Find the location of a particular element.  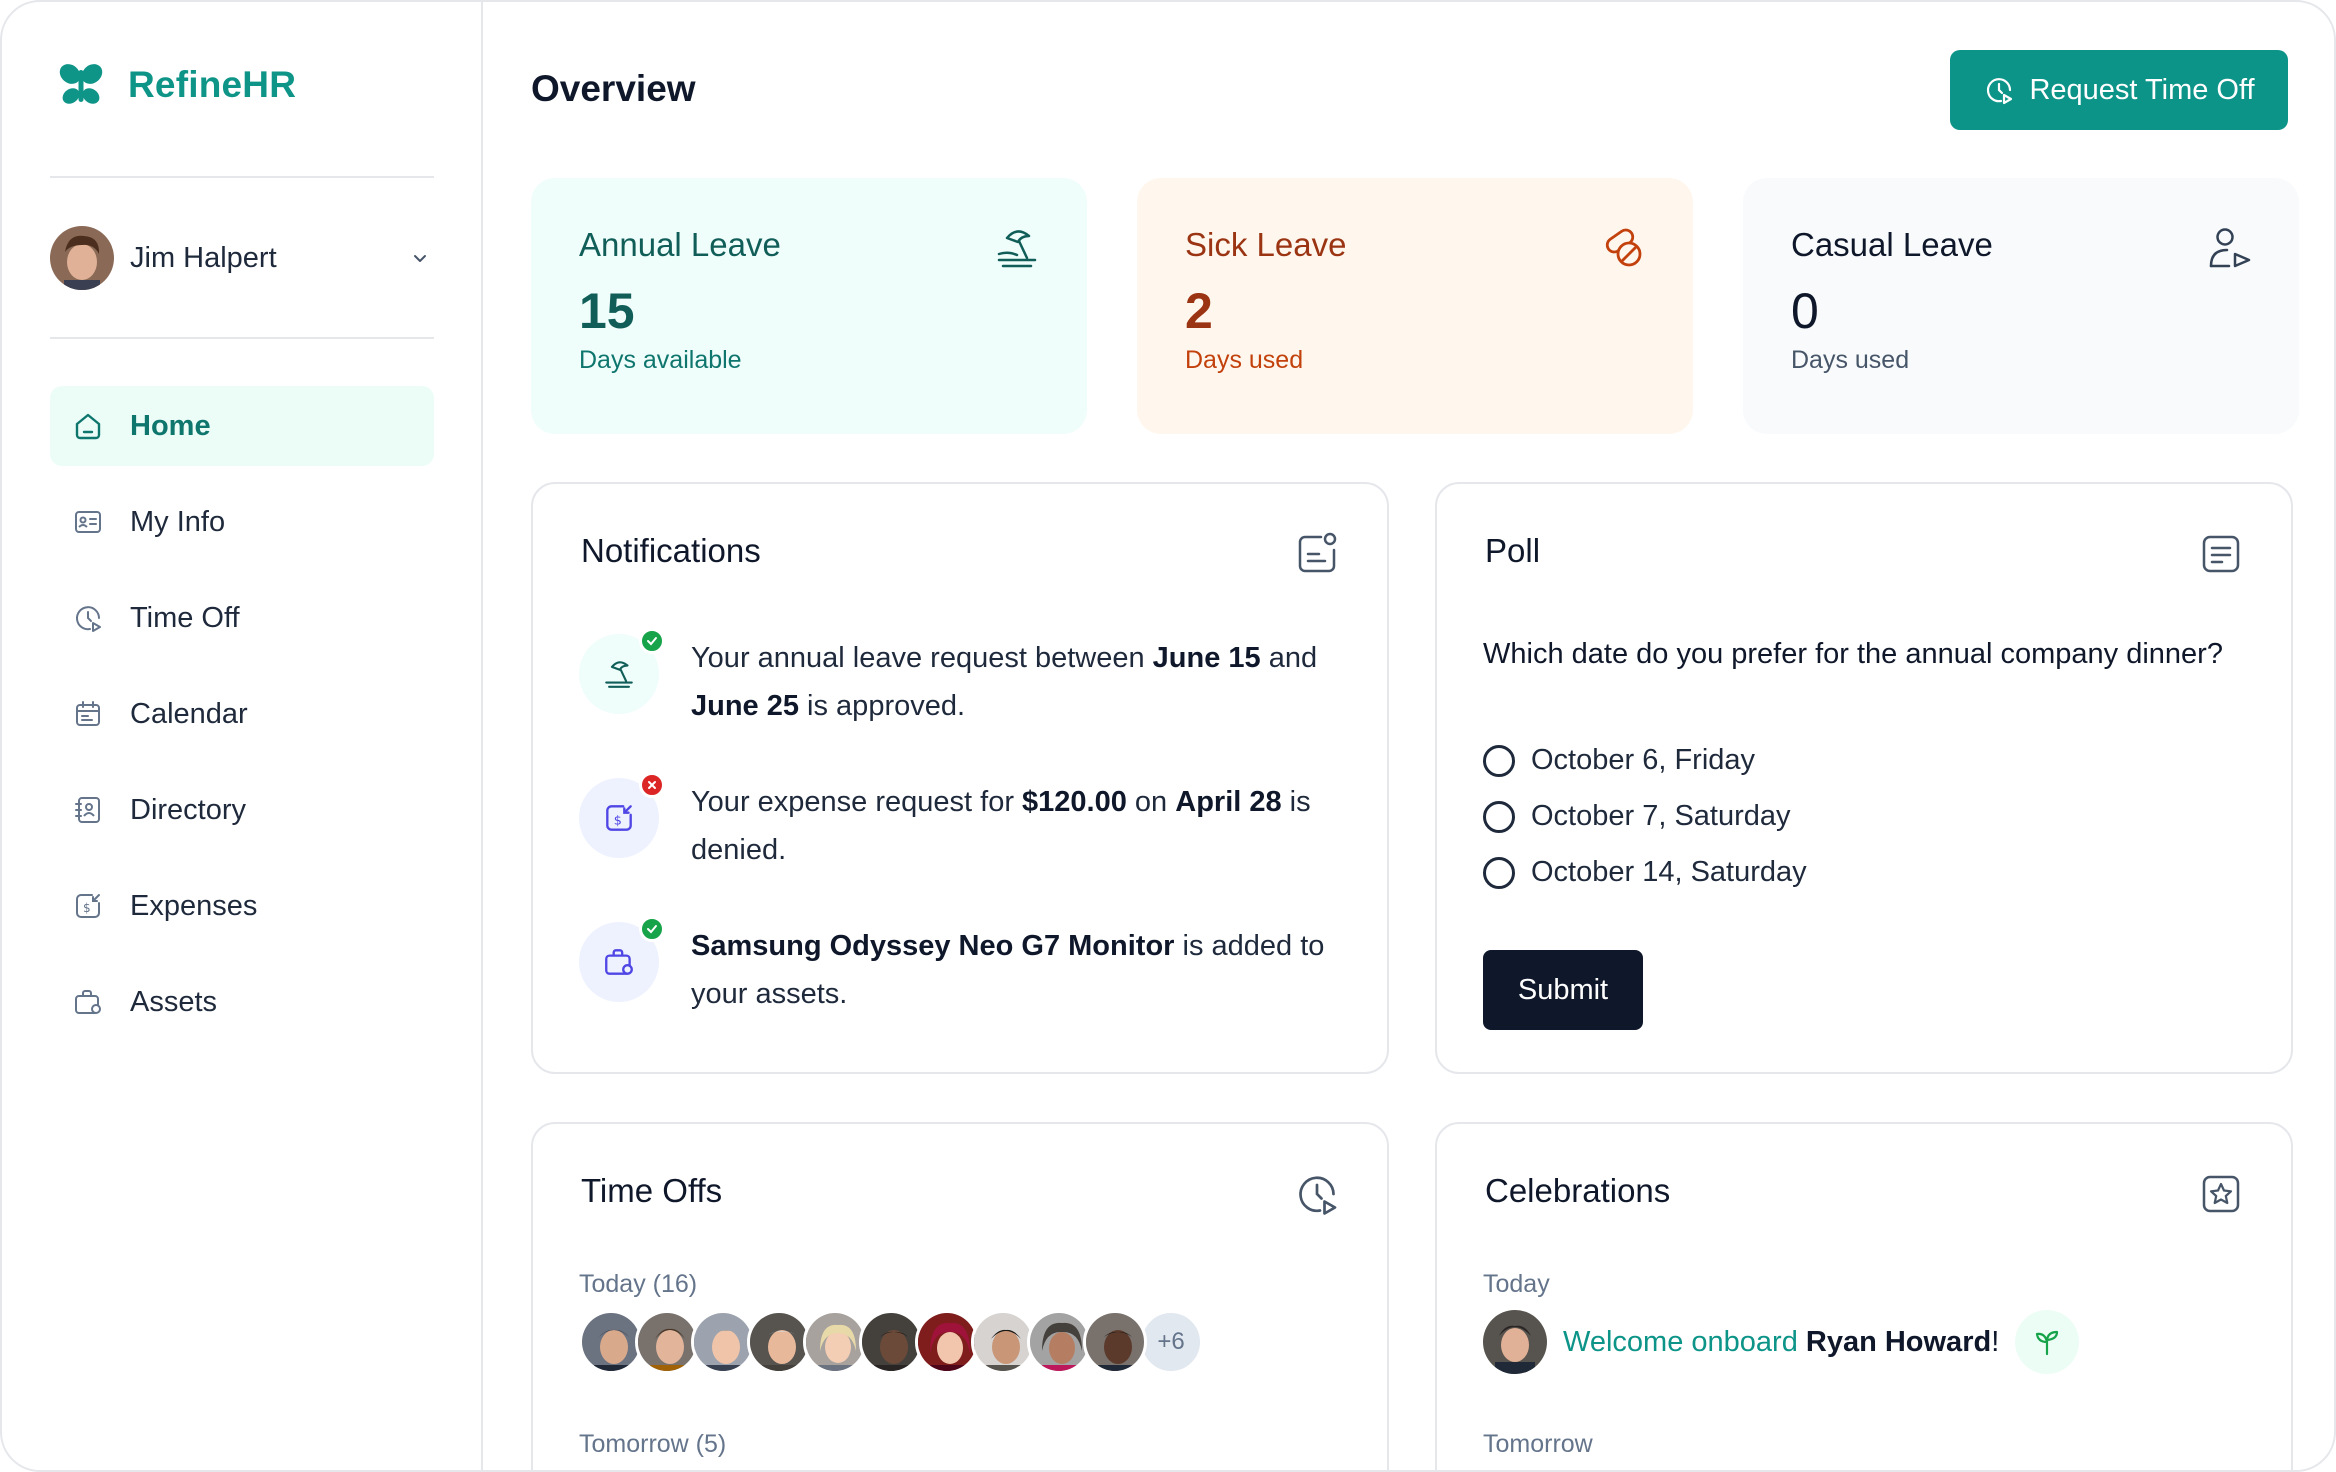

request-time-off-label: Request Time Off is located at coordinates (2142, 89).